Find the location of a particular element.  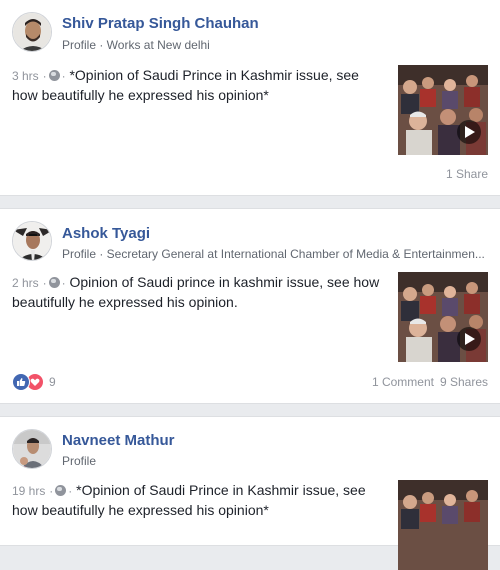

shares-count: 9 Shares is located at coordinates (464, 382).